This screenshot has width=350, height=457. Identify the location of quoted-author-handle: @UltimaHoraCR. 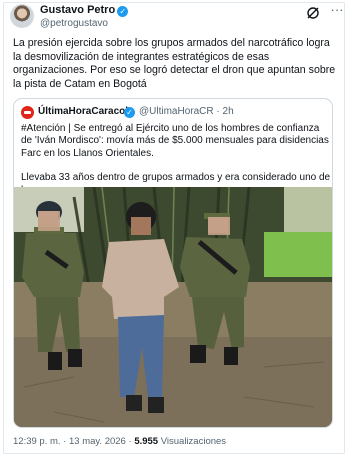
(176, 111).